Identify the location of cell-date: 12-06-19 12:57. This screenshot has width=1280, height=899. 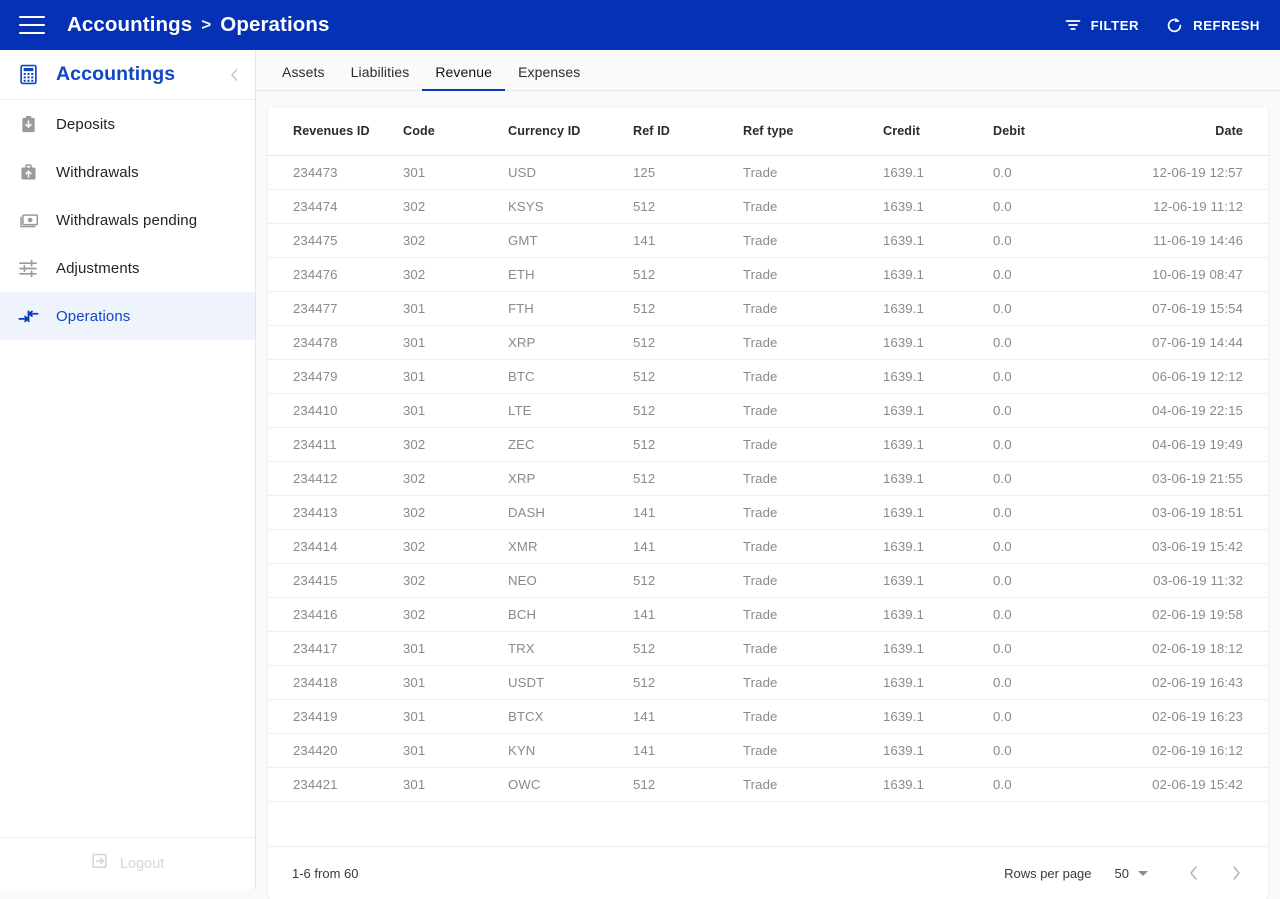
(1195, 172).